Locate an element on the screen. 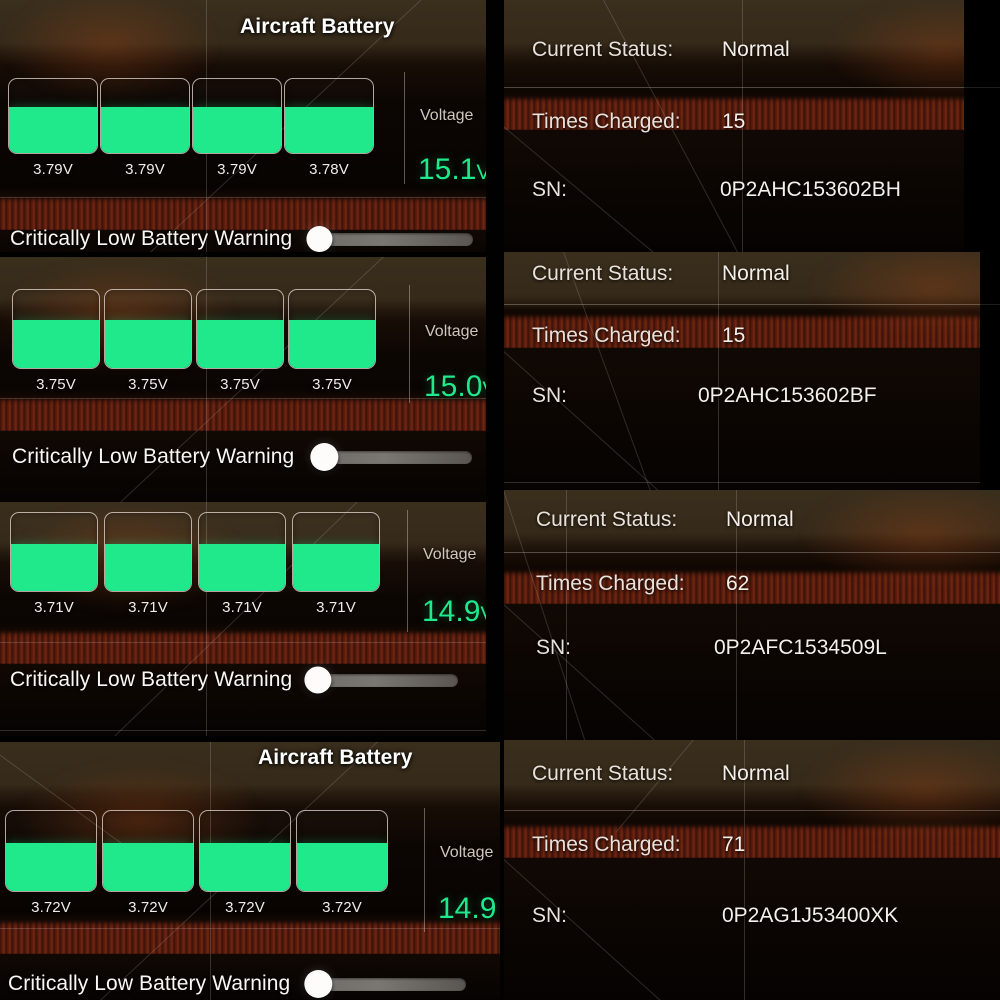  sn-row-2: SN: 0P2AHC153602BF is located at coordinates (704, 396).